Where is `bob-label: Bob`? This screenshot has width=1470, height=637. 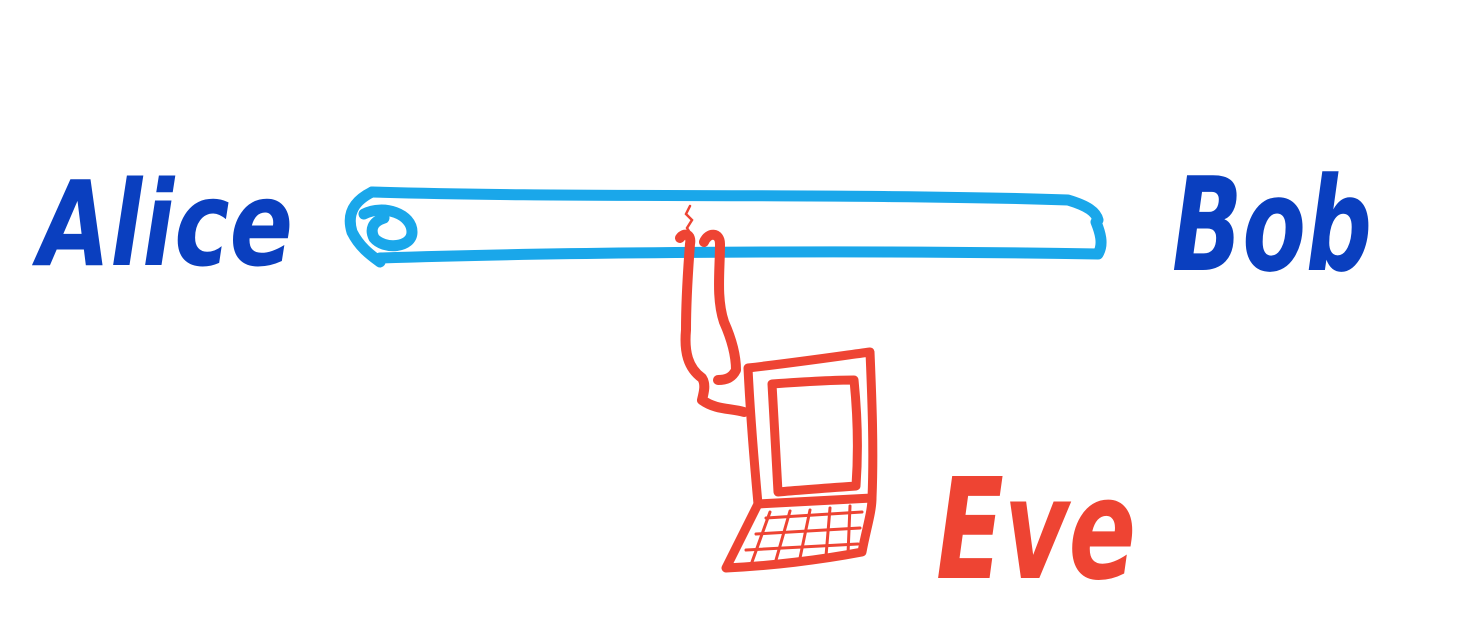 bob-label: Bob is located at coordinates (1272, 225).